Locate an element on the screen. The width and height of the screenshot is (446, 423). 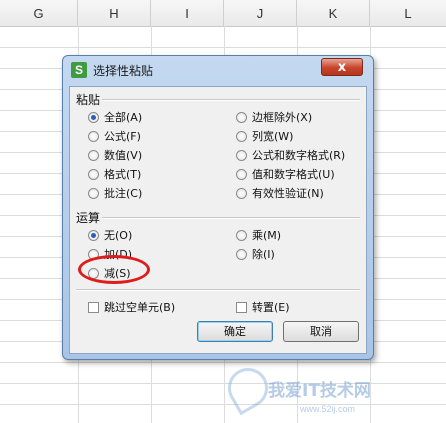
radio-paste-comments: 批注(C) is located at coordinates (115, 194).